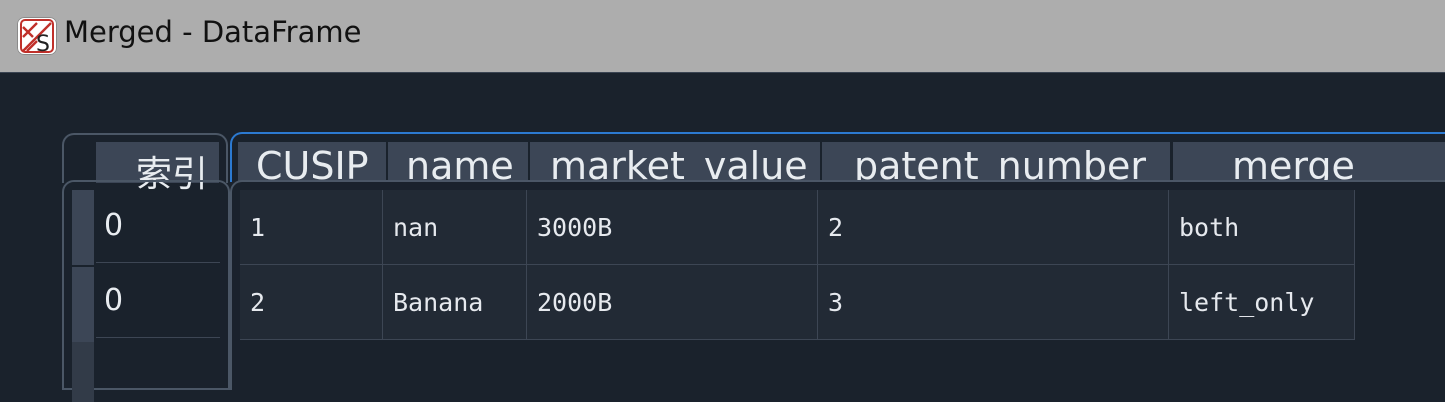 Image resolution: width=1445 pixels, height=402 pixels. Describe the element at coordinates (672, 302) in the screenshot. I see `cell-market-value: 2000B` at that location.